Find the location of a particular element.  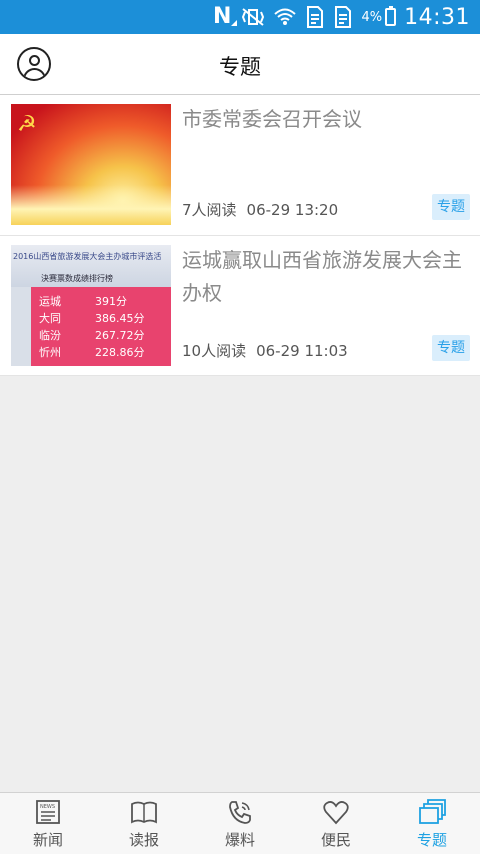

publish-time: 06-29 11:03 is located at coordinates (302, 351).